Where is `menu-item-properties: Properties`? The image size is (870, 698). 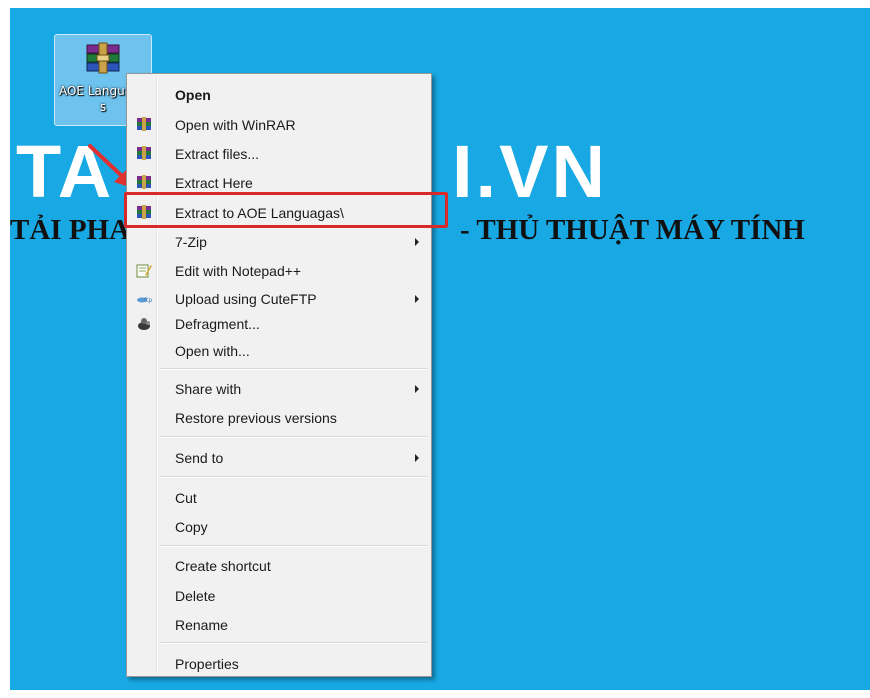
menu-item-properties: Properties is located at coordinates (279, 663).